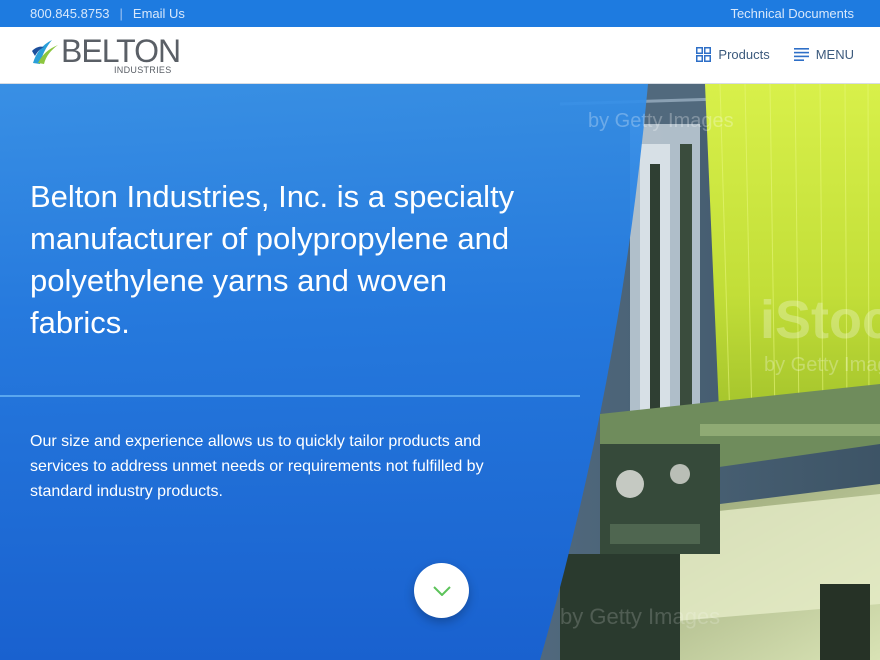  I want to click on hero-divider, so click(290, 396).